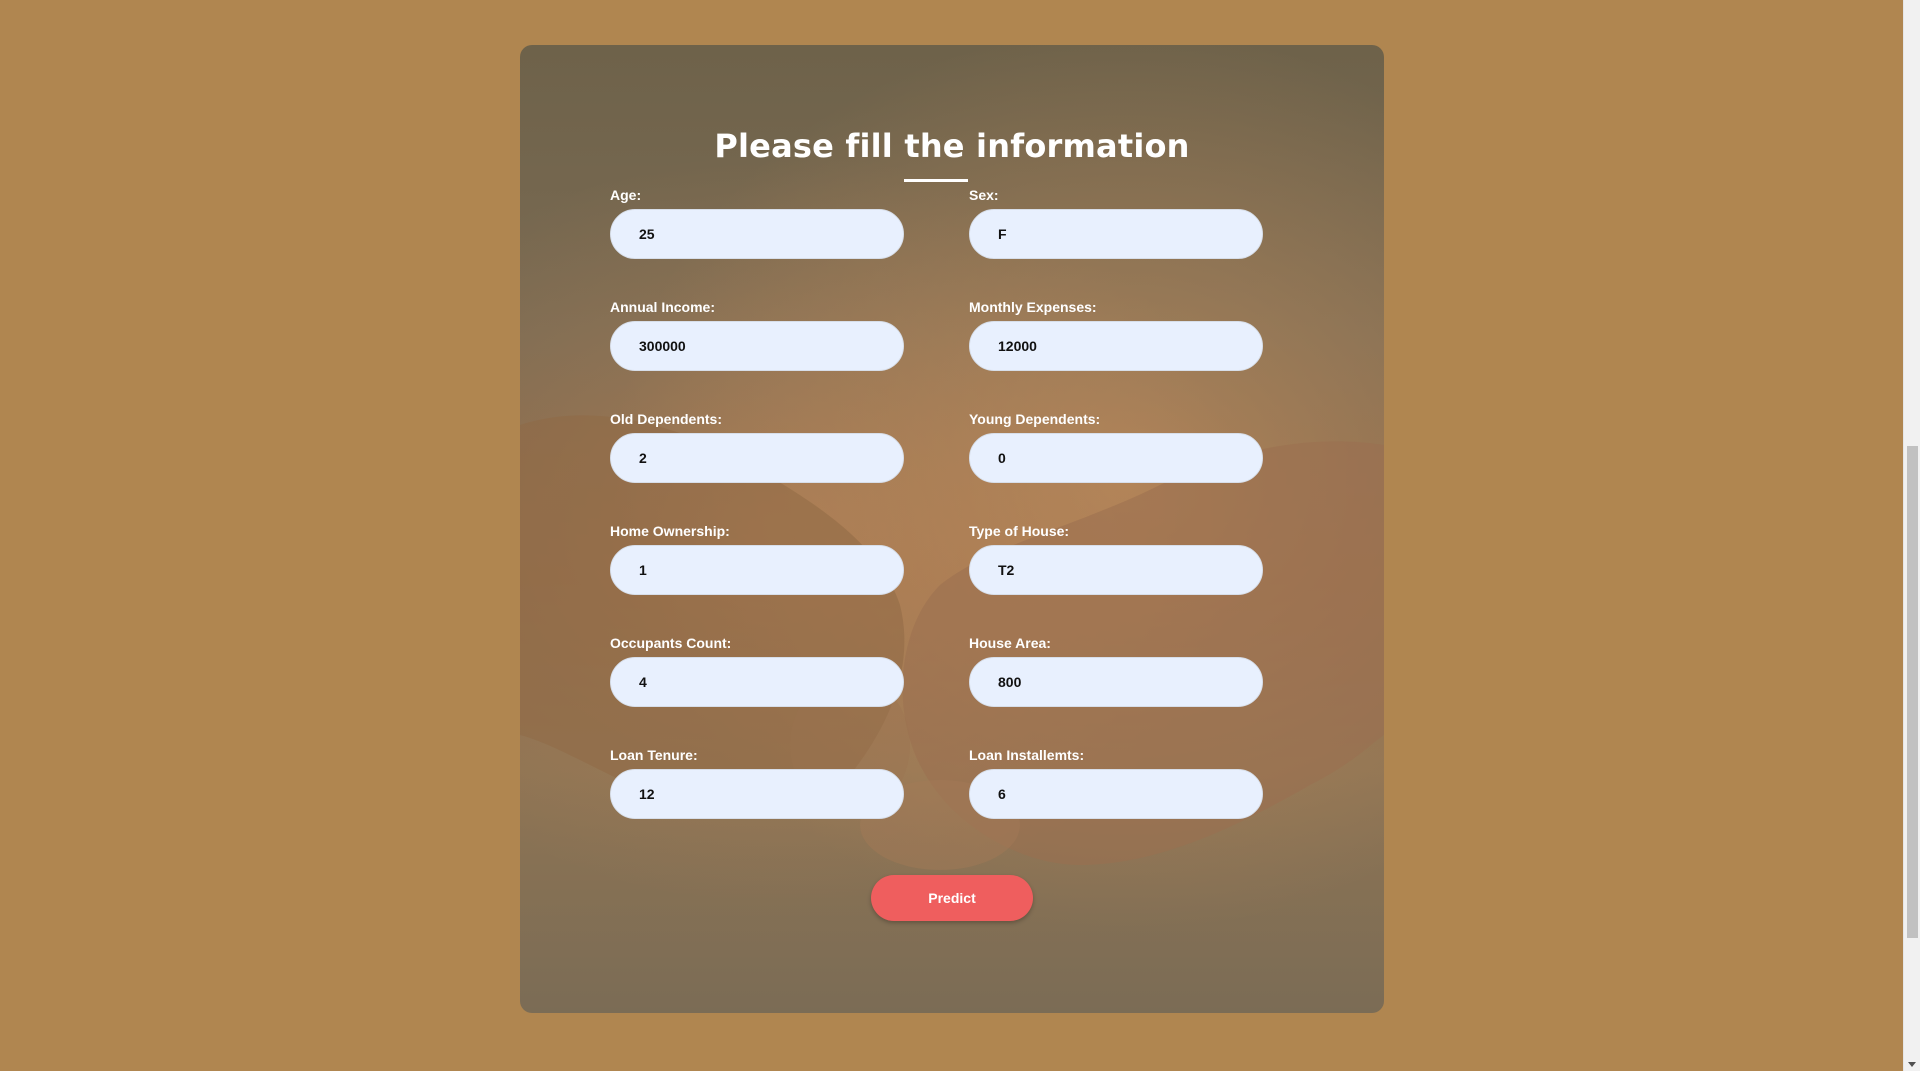 This screenshot has height=1071, width=1920. I want to click on field-loan-installments: Loan Installemts: 6, so click(1116, 783).